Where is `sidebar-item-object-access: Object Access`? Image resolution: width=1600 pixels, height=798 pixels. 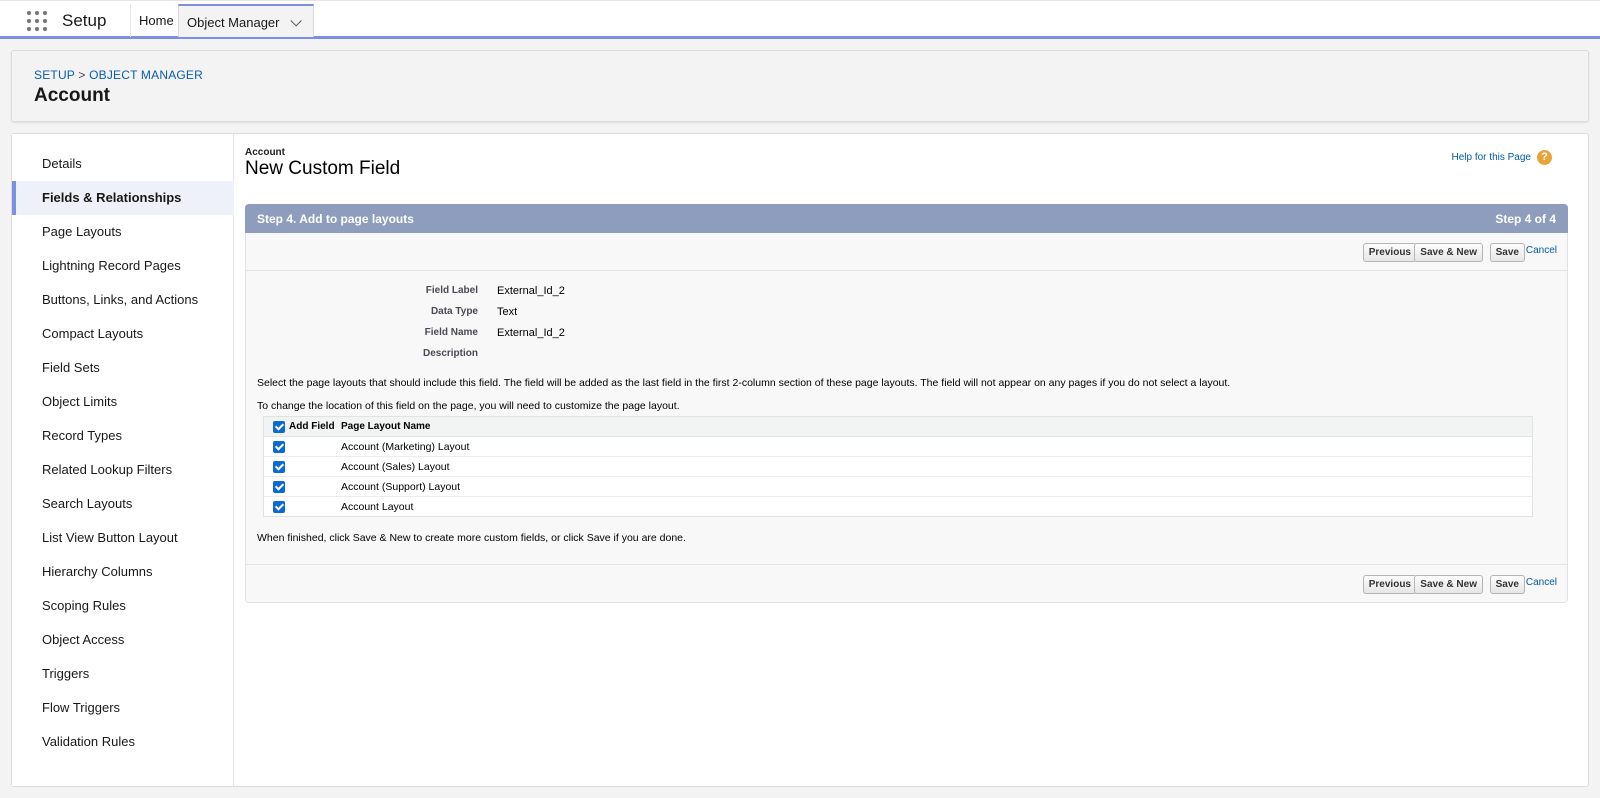
sidebar-item-object-access: Object Access is located at coordinates (123, 640).